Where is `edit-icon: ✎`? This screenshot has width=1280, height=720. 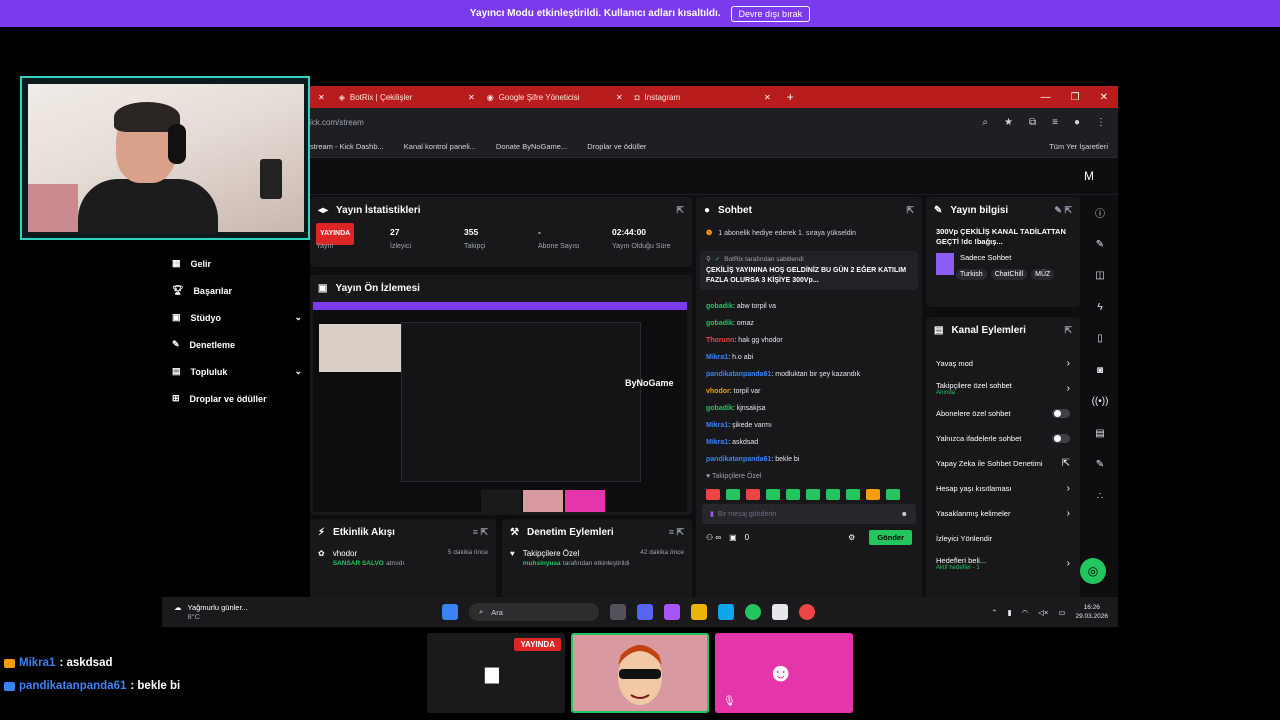 edit-icon: ✎ is located at coordinates (1100, 245).